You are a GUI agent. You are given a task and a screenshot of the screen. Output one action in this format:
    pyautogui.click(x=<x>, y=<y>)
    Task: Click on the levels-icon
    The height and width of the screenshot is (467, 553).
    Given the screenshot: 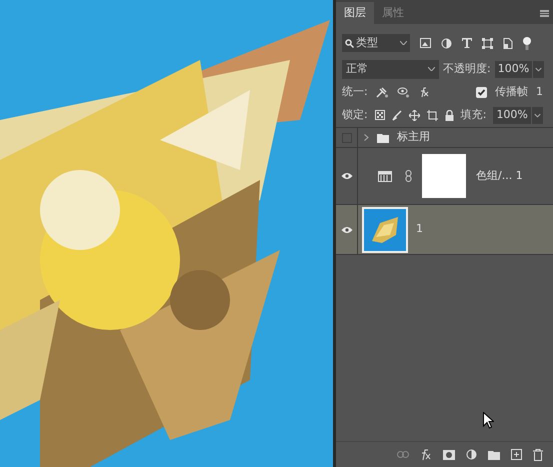 What is the action you would take?
    pyautogui.click(x=385, y=176)
    